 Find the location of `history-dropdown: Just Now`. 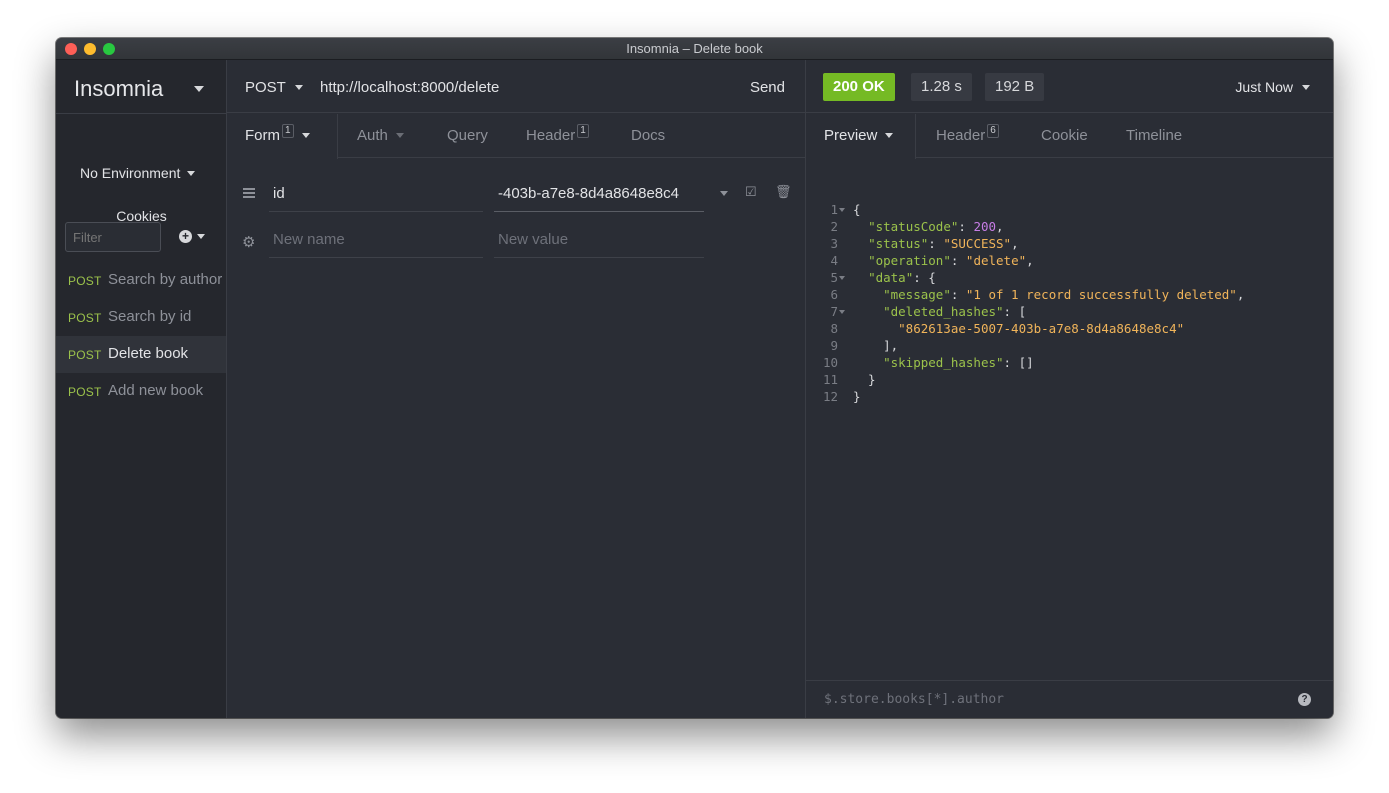

history-dropdown: Just Now is located at coordinates (1264, 87).